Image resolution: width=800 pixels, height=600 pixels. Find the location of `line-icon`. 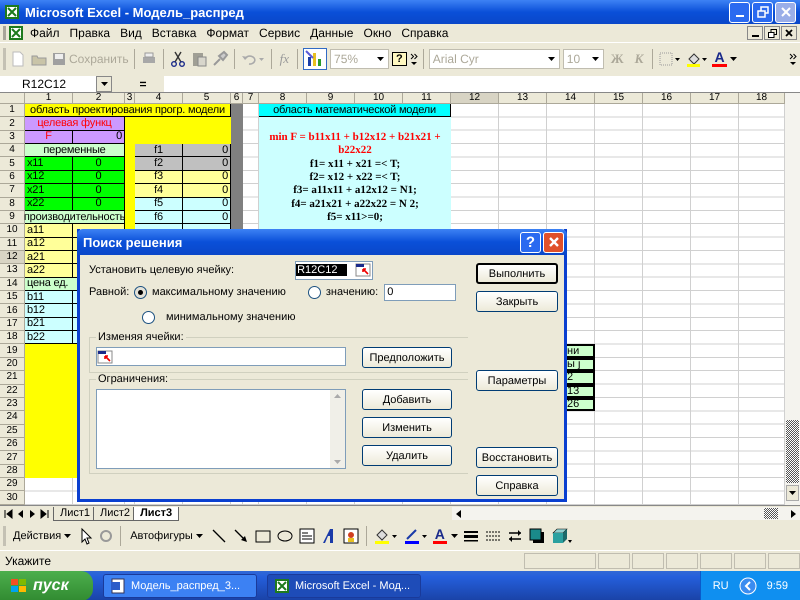

line-icon is located at coordinates (219, 535).